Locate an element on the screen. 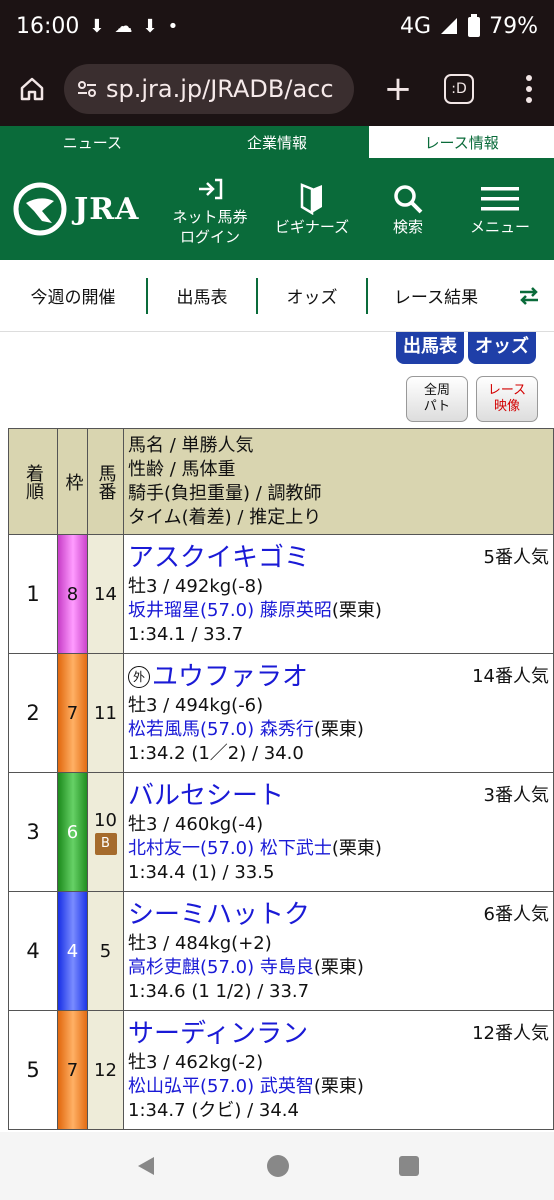  horse-name-link: バルセシート is located at coordinates (206, 796).